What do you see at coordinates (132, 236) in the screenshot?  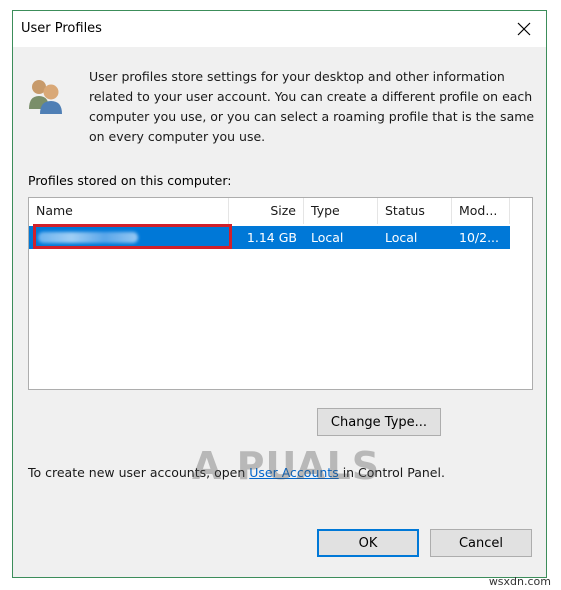 I see `red-highlight-box` at bounding box center [132, 236].